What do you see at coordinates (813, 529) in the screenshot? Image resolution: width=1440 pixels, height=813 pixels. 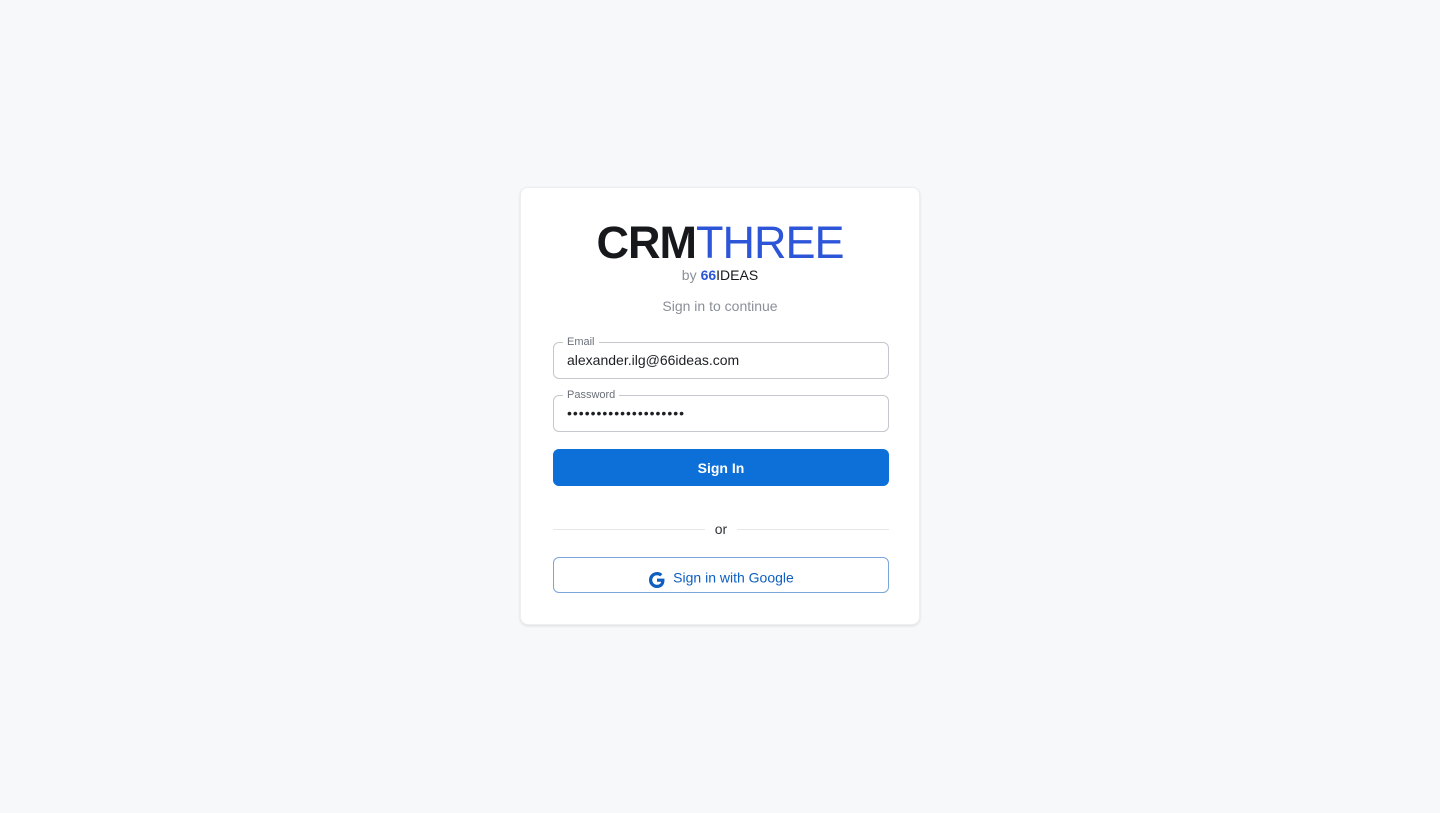 I see `divider-right` at bounding box center [813, 529].